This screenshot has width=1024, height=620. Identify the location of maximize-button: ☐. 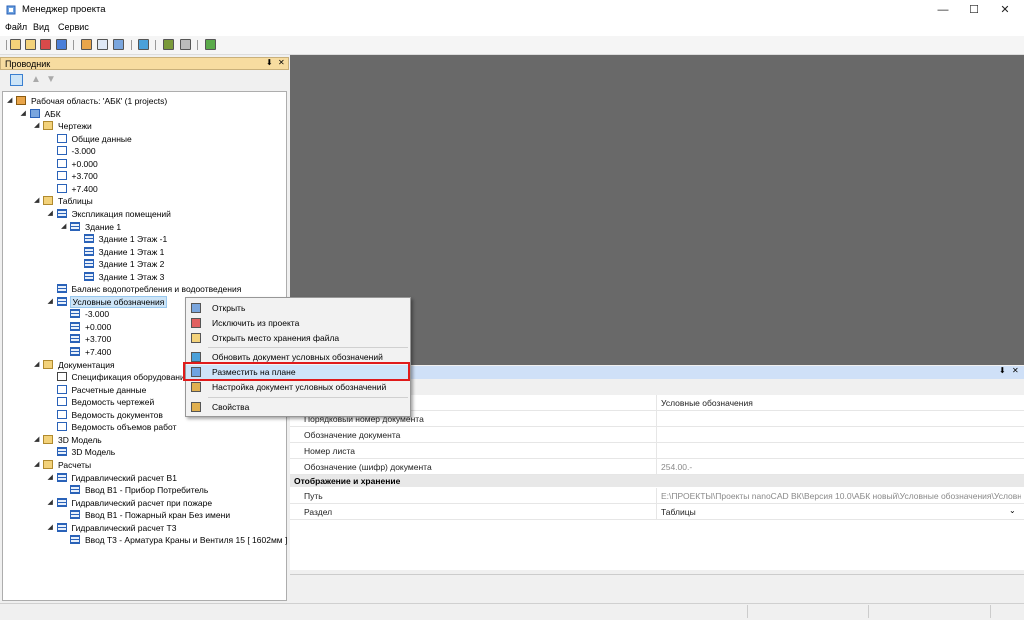
(974, 10).